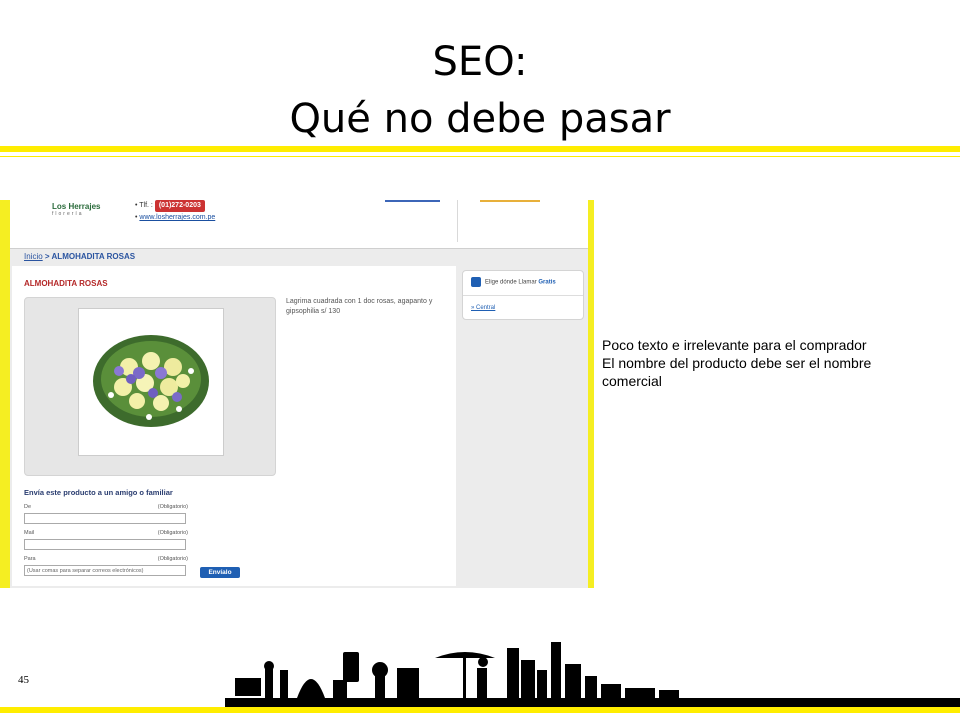 The height and width of the screenshot is (720, 960). Describe the element at coordinates (511, 282) in the screenshot. I see `call-prefix: Elige dónde Llamar` at that location.